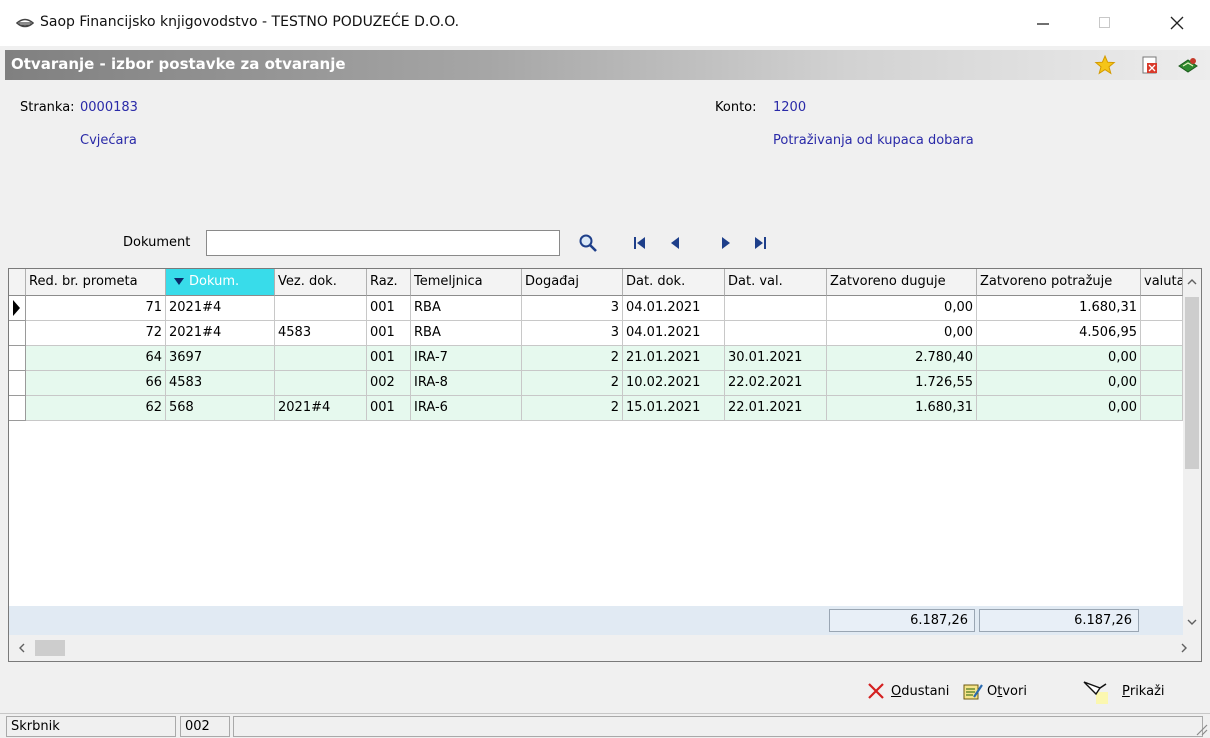  What do you see at coordinates (902, 408) in the screenshot?
I see `cell-zatvoreno-duguje: 1.680,31` at bounding box center [902, 408].